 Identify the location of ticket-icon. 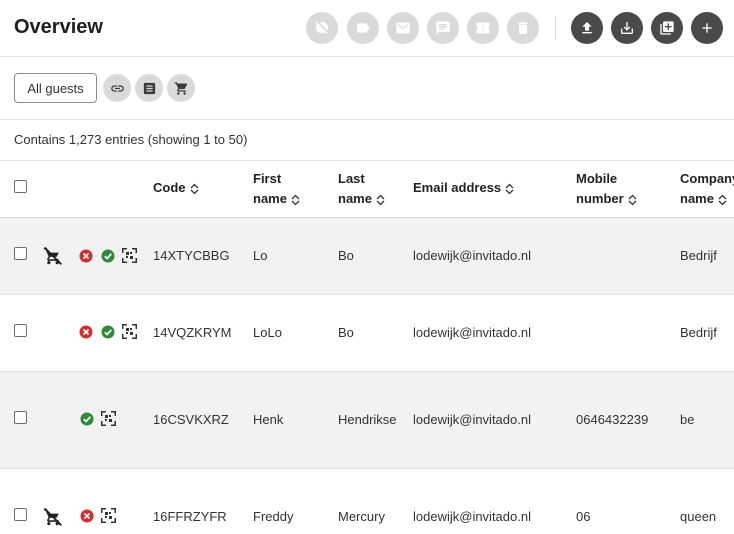
(483, 28).